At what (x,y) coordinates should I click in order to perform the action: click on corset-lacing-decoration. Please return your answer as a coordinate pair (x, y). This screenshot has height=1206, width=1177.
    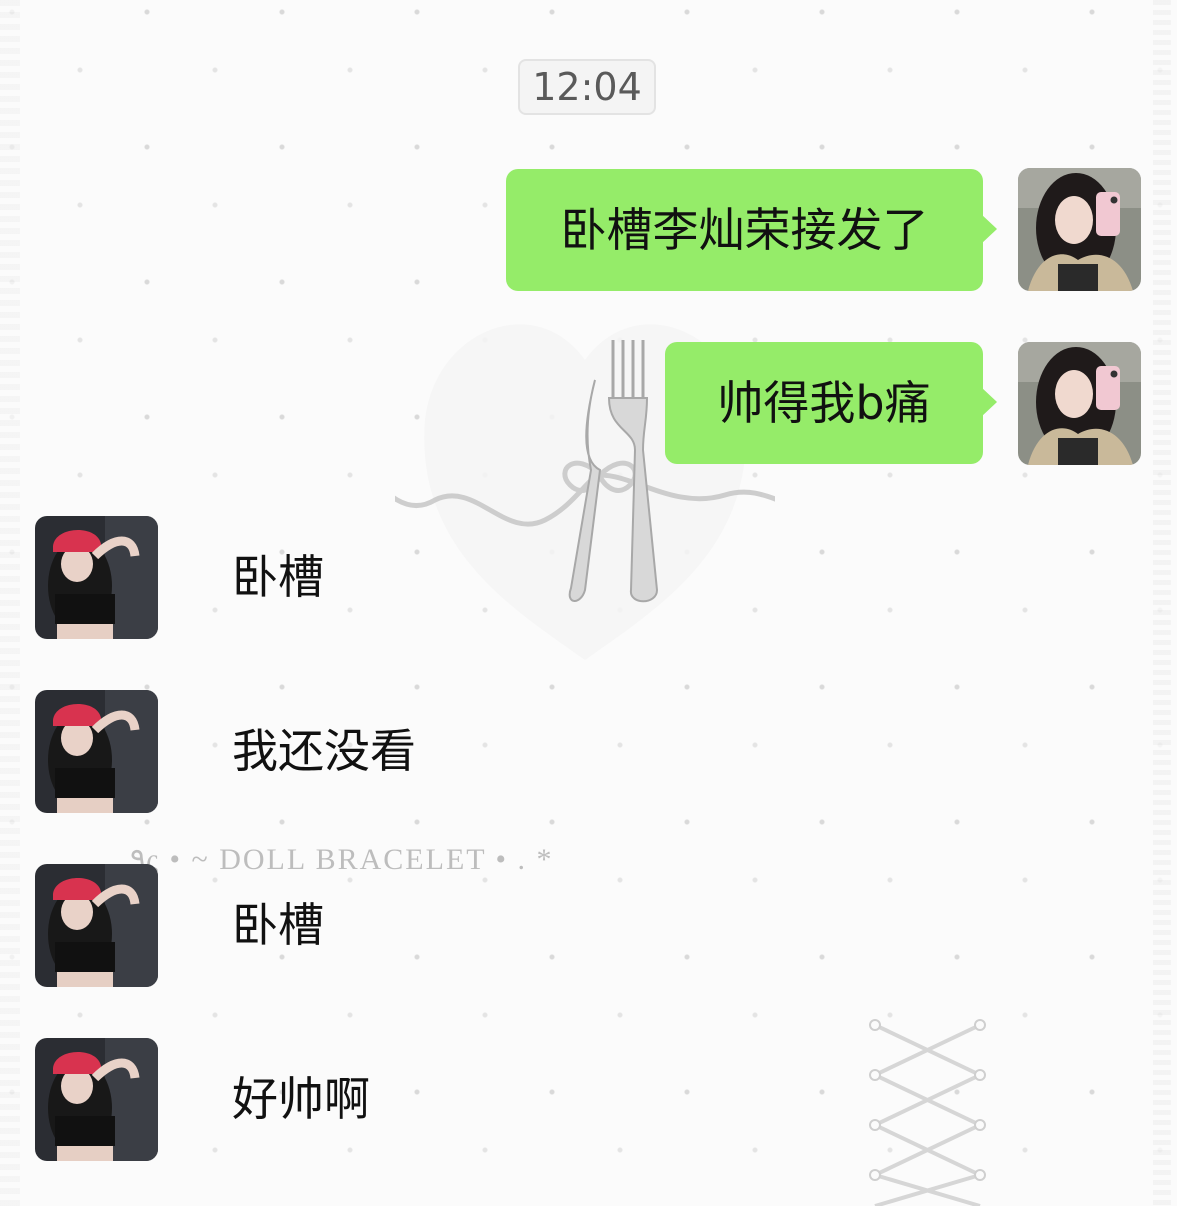
    Looking at the image, I should click on (927, 1112).